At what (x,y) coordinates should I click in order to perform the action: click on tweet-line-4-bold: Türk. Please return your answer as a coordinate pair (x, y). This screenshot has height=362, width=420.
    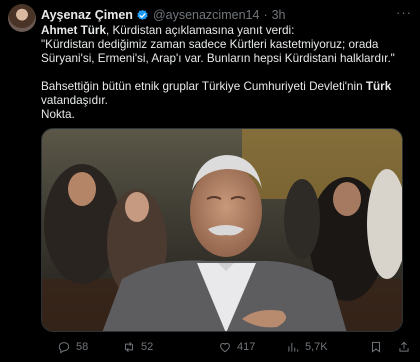
    Looking at the image, I should click on (378, 86).